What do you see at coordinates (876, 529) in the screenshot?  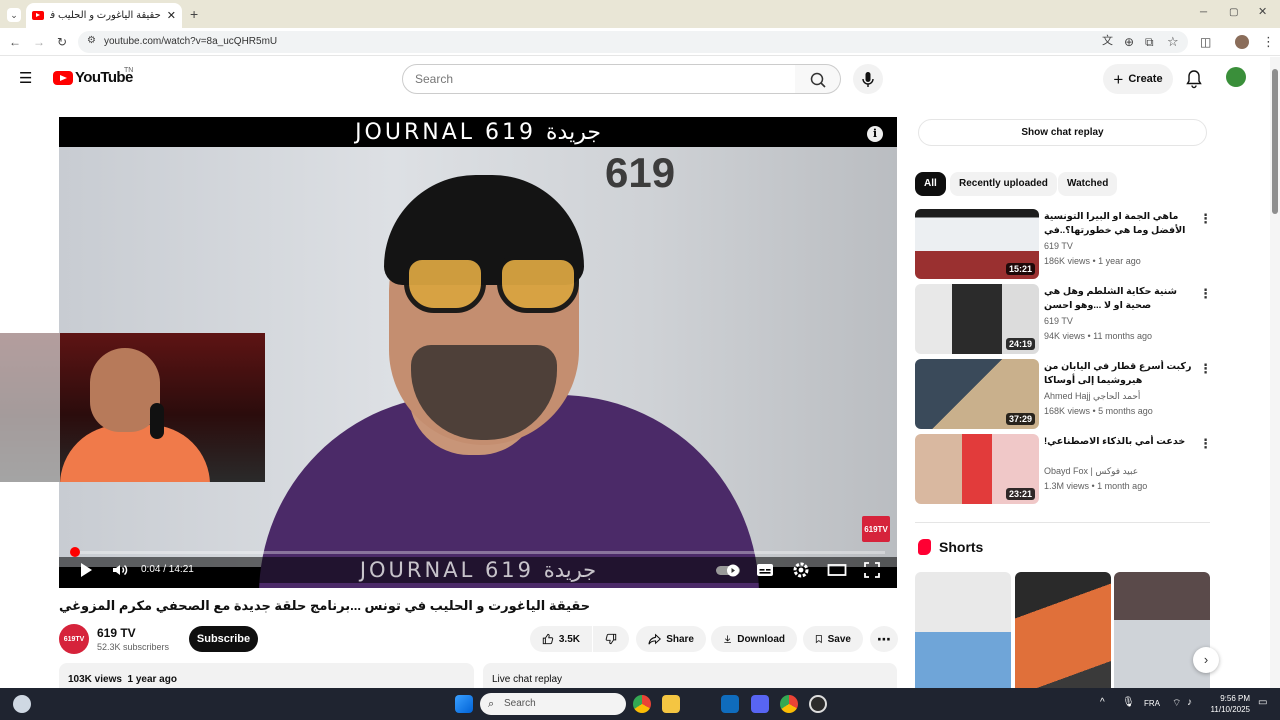 I see `channel-watermark-logo: 619TV` at bounding box center [876, 529].